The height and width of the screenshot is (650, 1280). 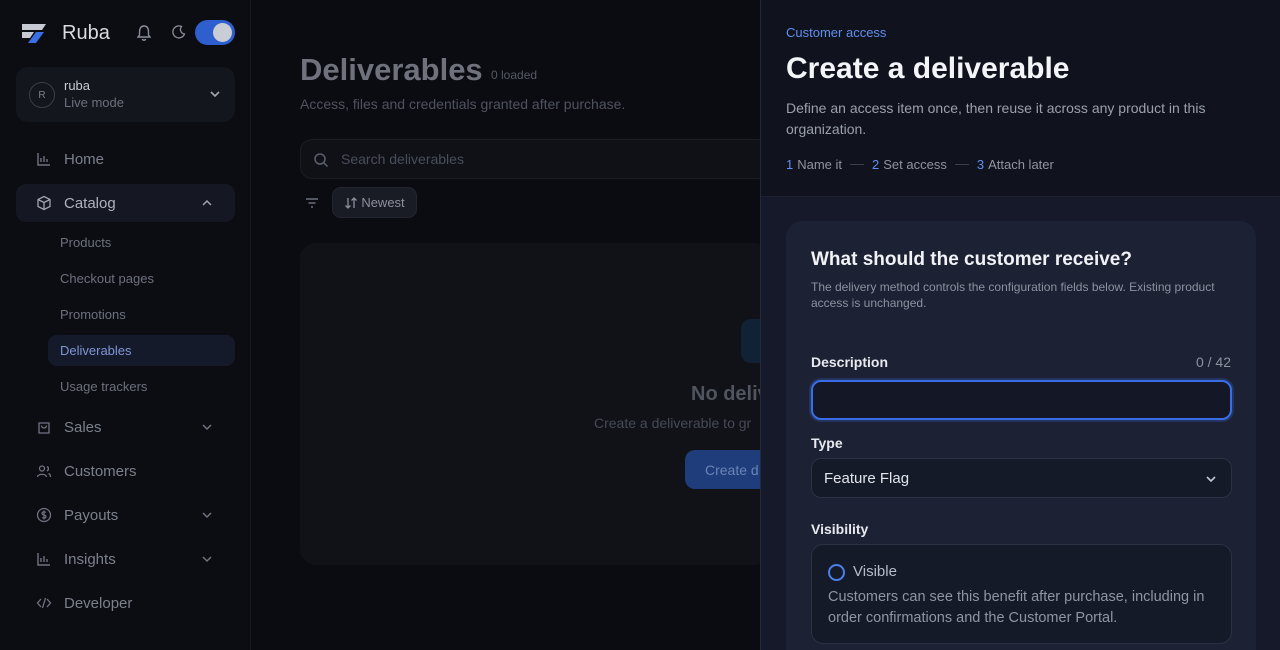 What do you see at coordinates (836, 572) in the screenshot?
I see `visible-radio` at bounding box center [836, 572].